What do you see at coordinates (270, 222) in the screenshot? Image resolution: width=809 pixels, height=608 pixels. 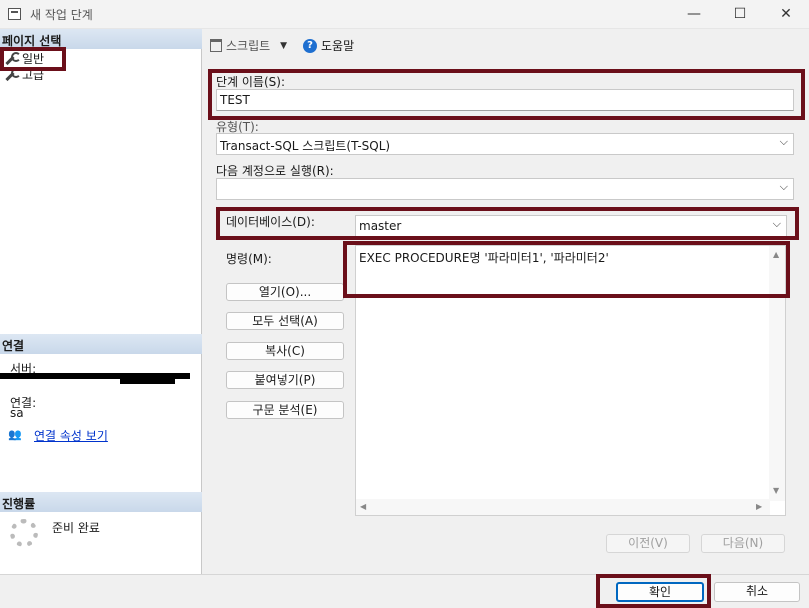 I see `database-label: 데이터베이스(D):` at bounding box center [270, 222].